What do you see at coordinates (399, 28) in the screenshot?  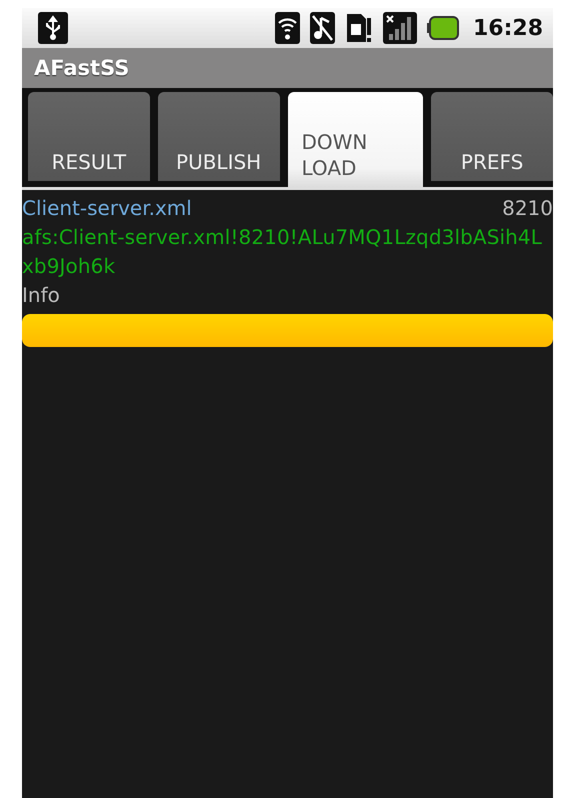 I see `no-signal-icon` at bounding box center [399, 28].